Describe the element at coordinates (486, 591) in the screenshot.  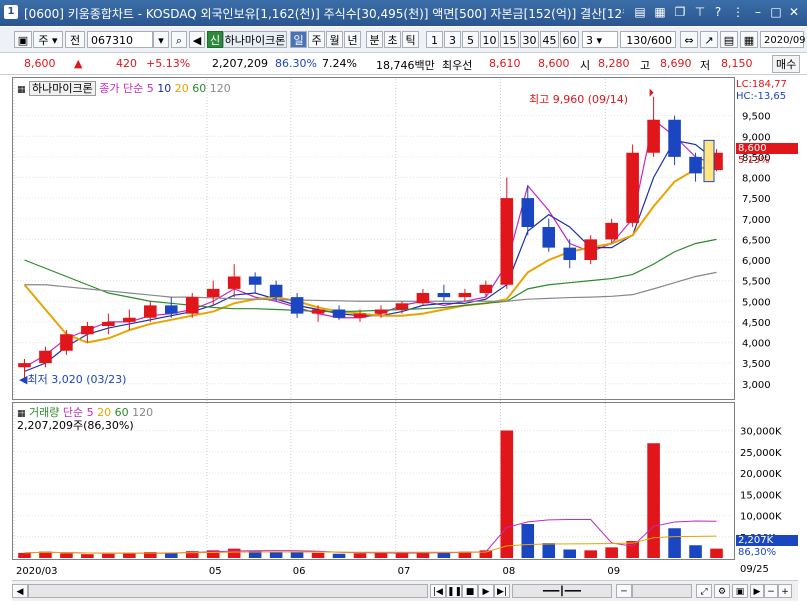
I see `next-icon: ▶` at that location.